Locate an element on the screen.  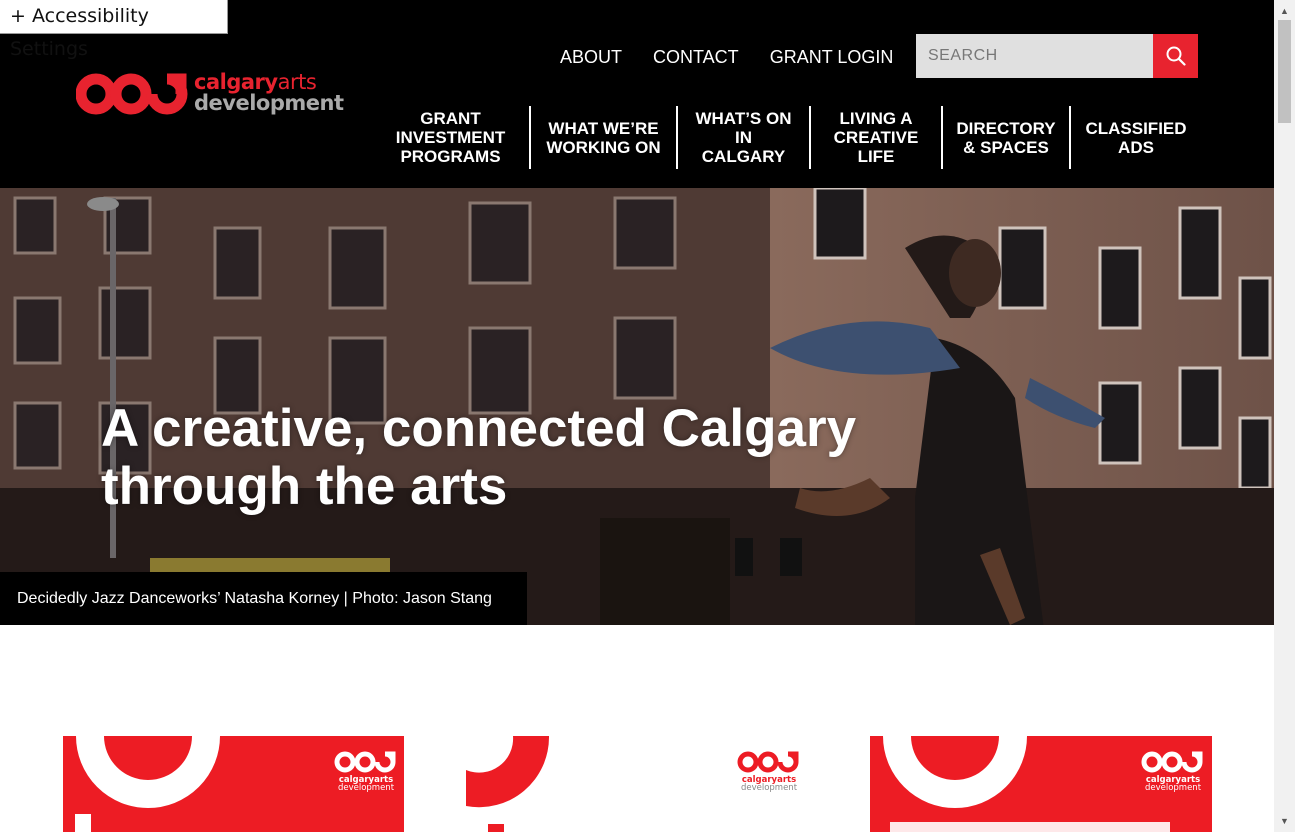
feature-card-2: calgaryarts development is located at coordinates (636, 784).